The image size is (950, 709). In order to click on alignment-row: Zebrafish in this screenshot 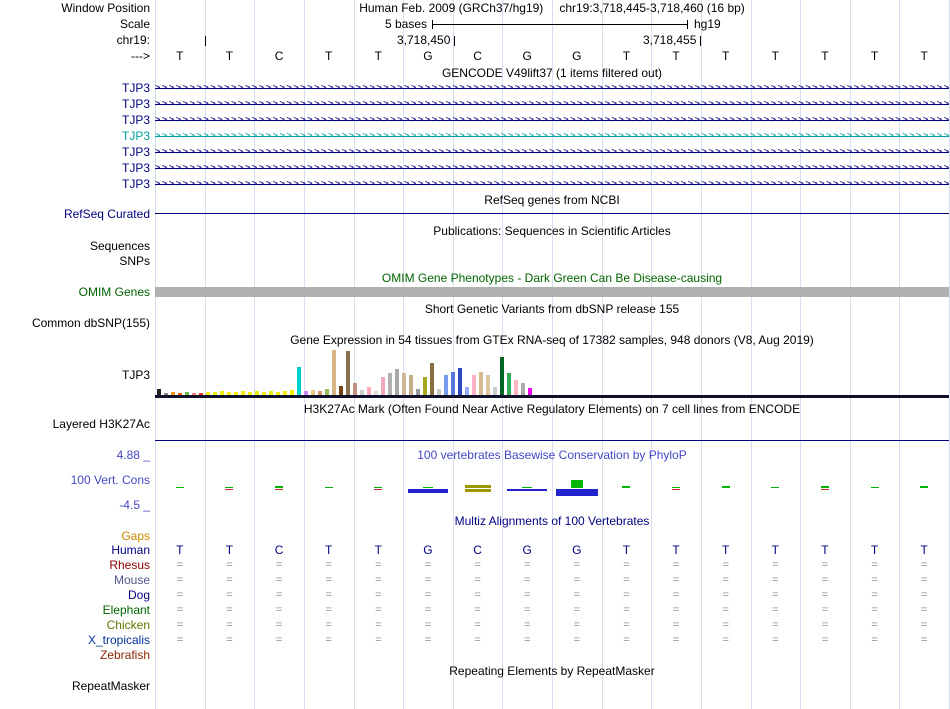, I will do `click(475, 655)`.